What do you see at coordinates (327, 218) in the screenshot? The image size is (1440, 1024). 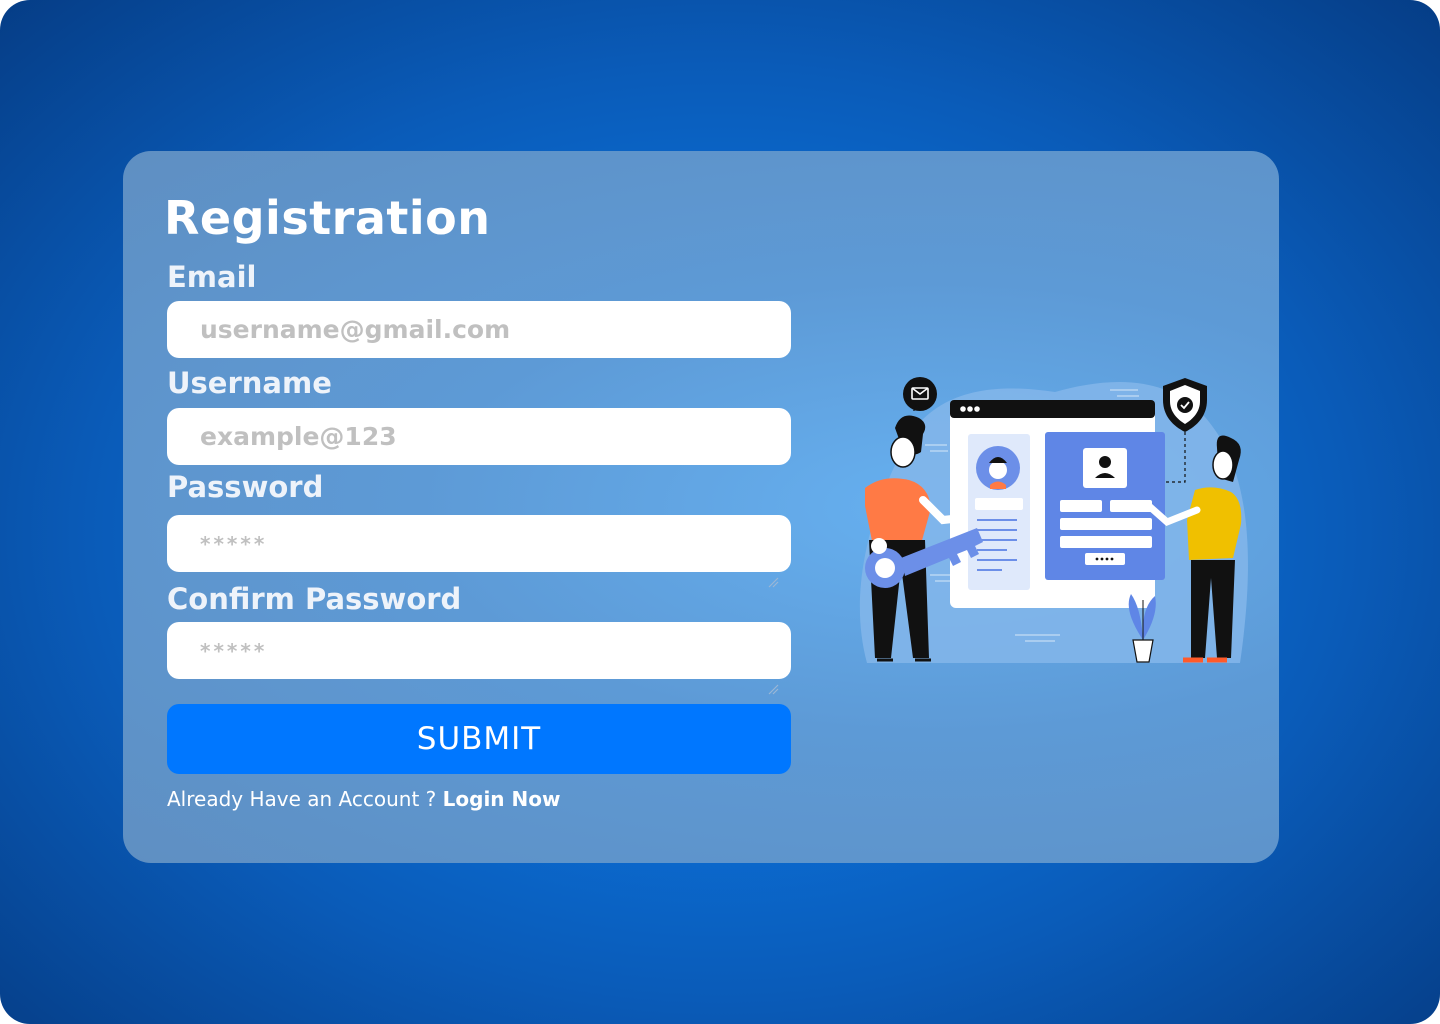 I see `page-title: Registration` at bounding box center [327, 218].